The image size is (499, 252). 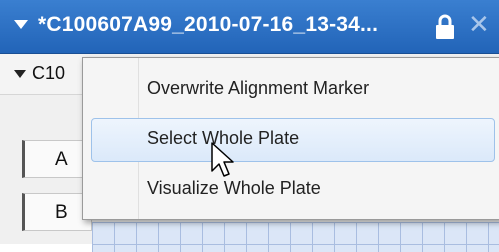 What do you see at coordinates (49, 73) in the screenshot?
I see `section-label: C10` at bounding box center [49, 73].